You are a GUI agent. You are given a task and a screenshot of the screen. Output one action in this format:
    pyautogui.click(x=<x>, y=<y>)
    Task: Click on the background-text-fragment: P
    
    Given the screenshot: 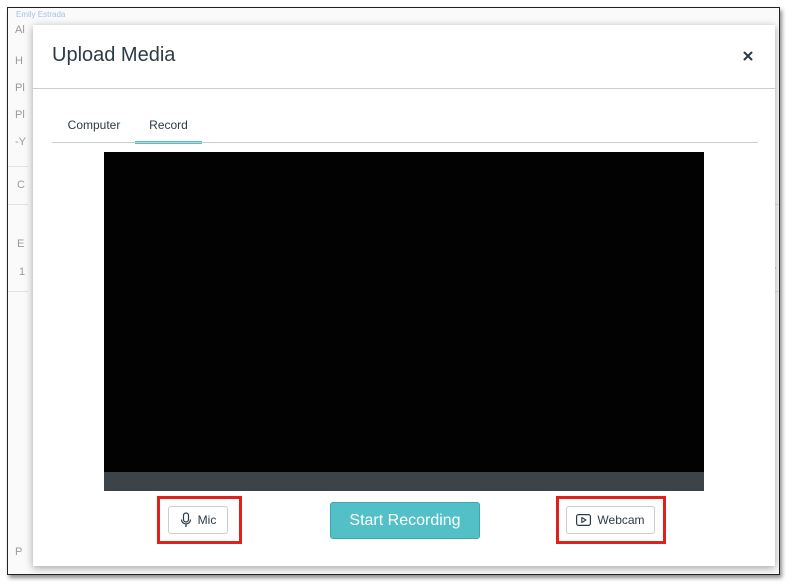 What is the action you would take?
    pyautogui.click(x=19, y=552)
    